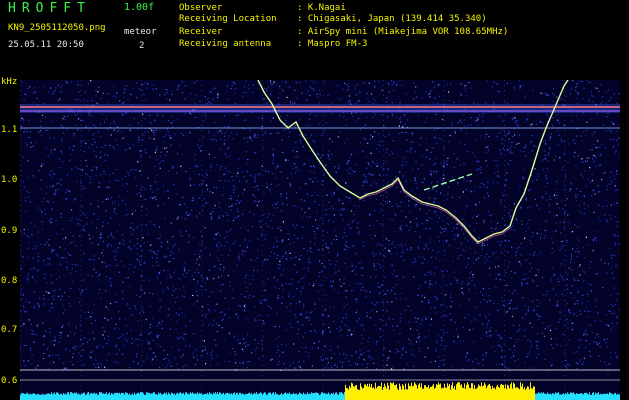 The image size is (629, 400). I want to click on datetime-label: 25.05.11 20:50, so click(46, 45).